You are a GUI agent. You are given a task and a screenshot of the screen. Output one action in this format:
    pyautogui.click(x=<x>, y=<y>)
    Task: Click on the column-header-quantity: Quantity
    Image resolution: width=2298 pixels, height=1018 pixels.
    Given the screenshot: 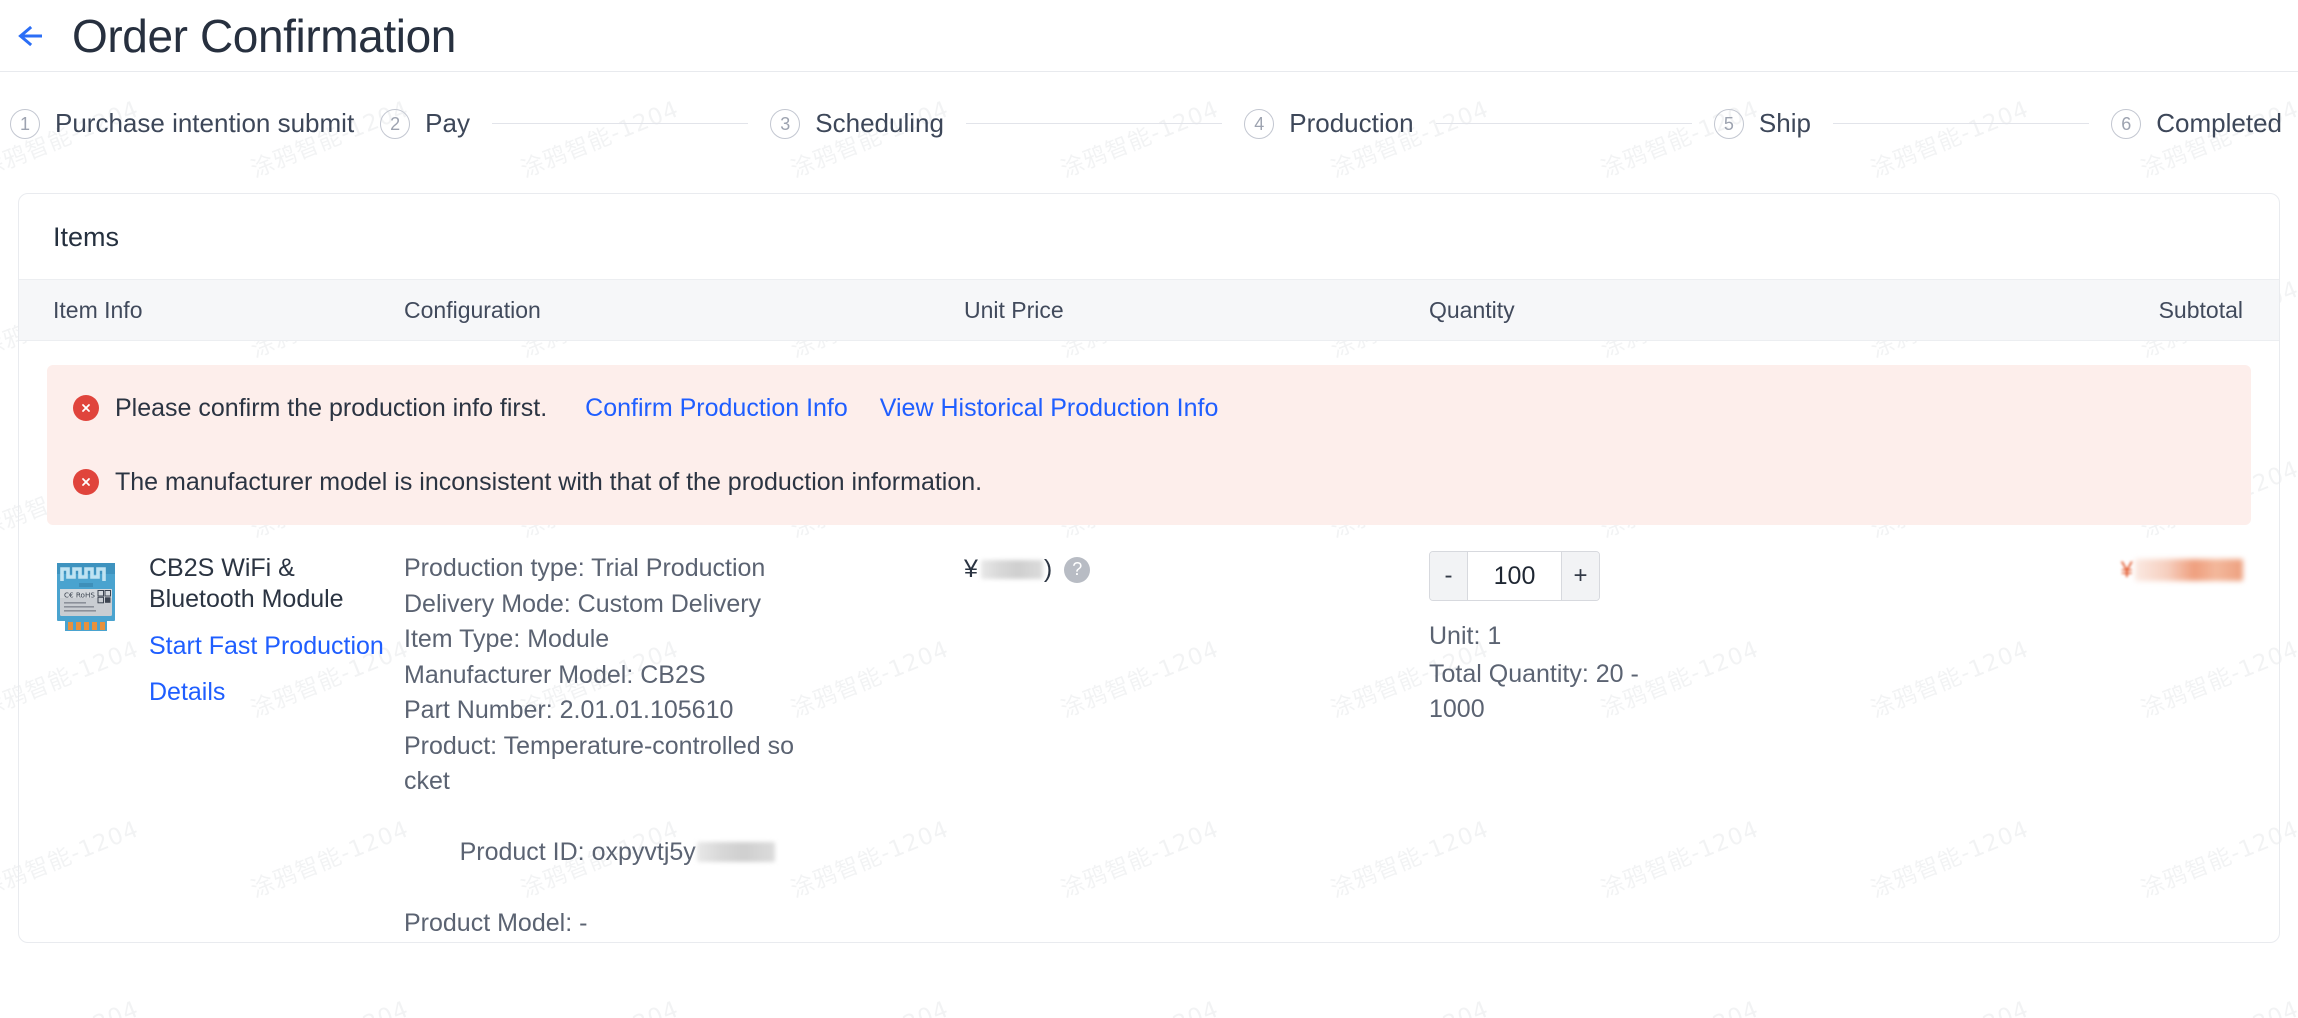 What is the action you would take?
    pyautogui.click(x=1472, y=309)
    